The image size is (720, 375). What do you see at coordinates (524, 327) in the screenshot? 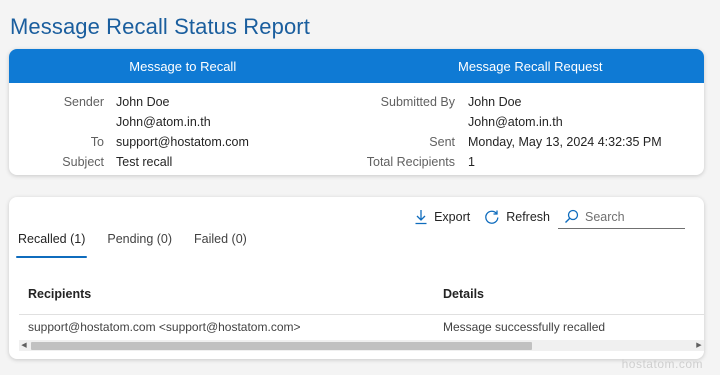
I see `details-cell: Message successfully recalled` at bounding box center [524, 327].